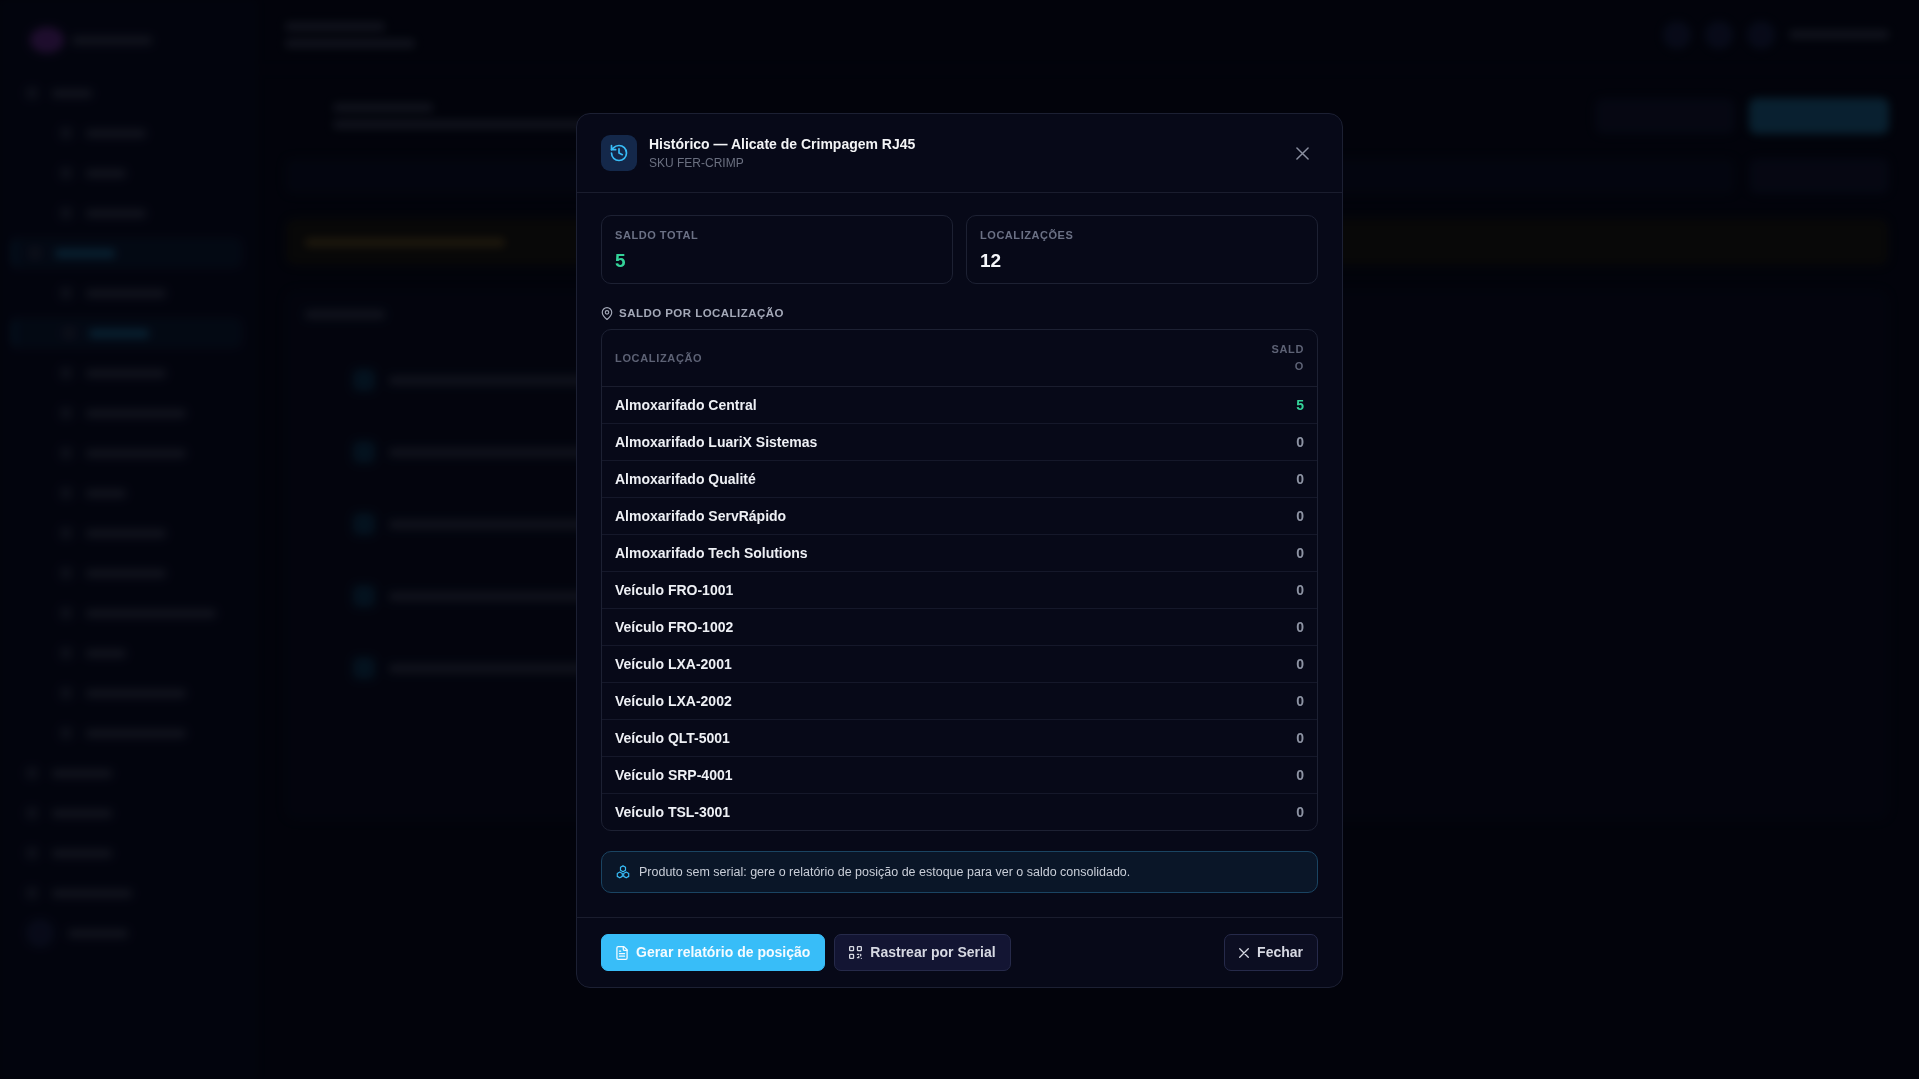 The height and width of the screenshot is (1079, 1919). Describe the element at coordinates (622, 952) in the screenshot. I see `document-icon` at that location.